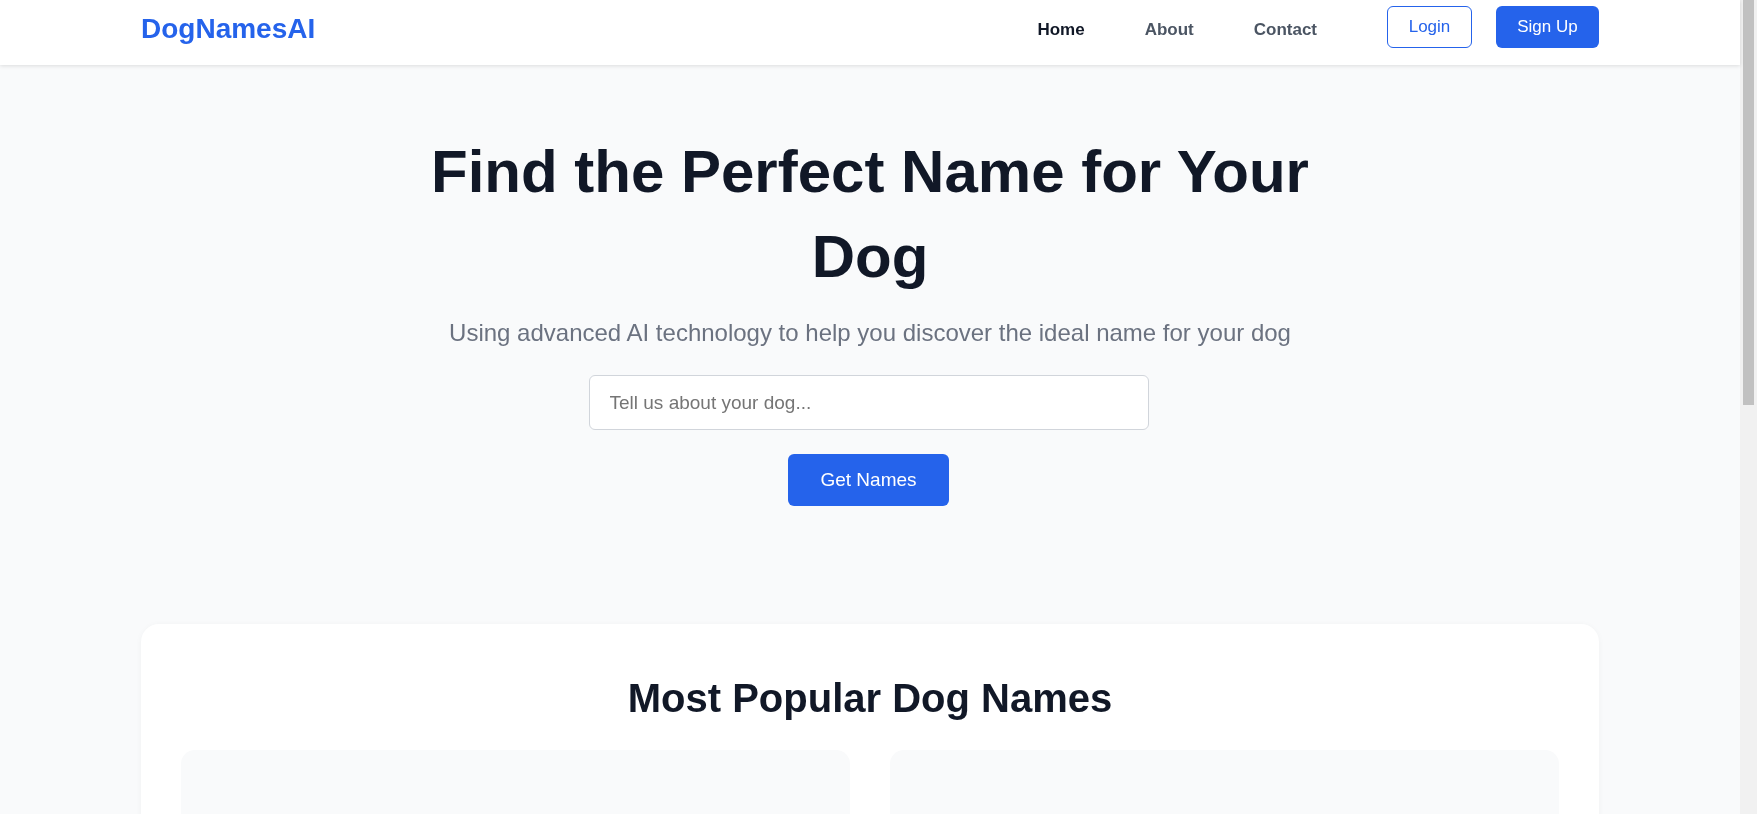 The width and height of the screenshot is (1757, 814). I want to click on get-names-button: Get Names, so click(868, 480).